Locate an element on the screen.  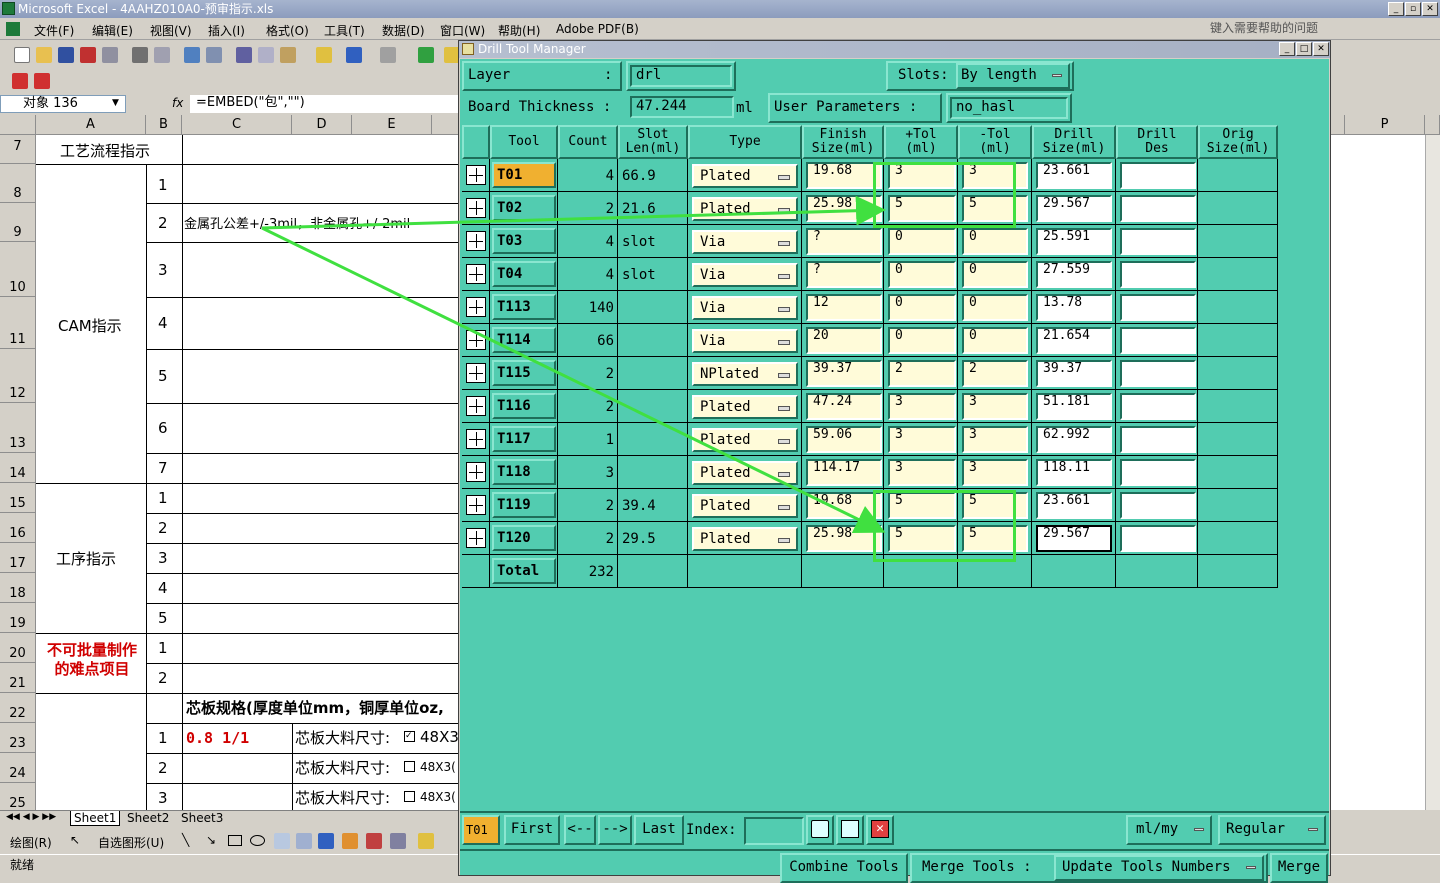
row-header: 18 is located at coordinates (18, 588).